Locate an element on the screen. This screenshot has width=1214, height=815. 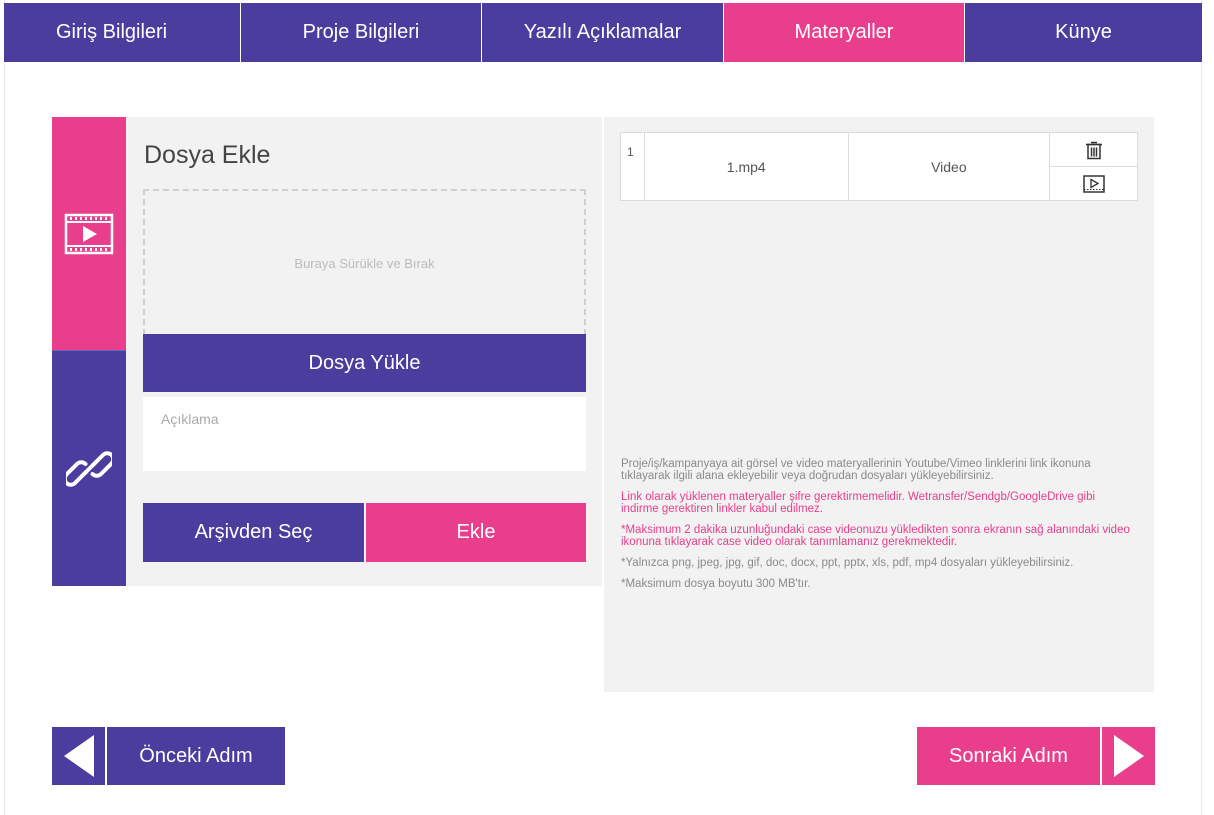
delete-file-button is located at coordinates (1093, 149).